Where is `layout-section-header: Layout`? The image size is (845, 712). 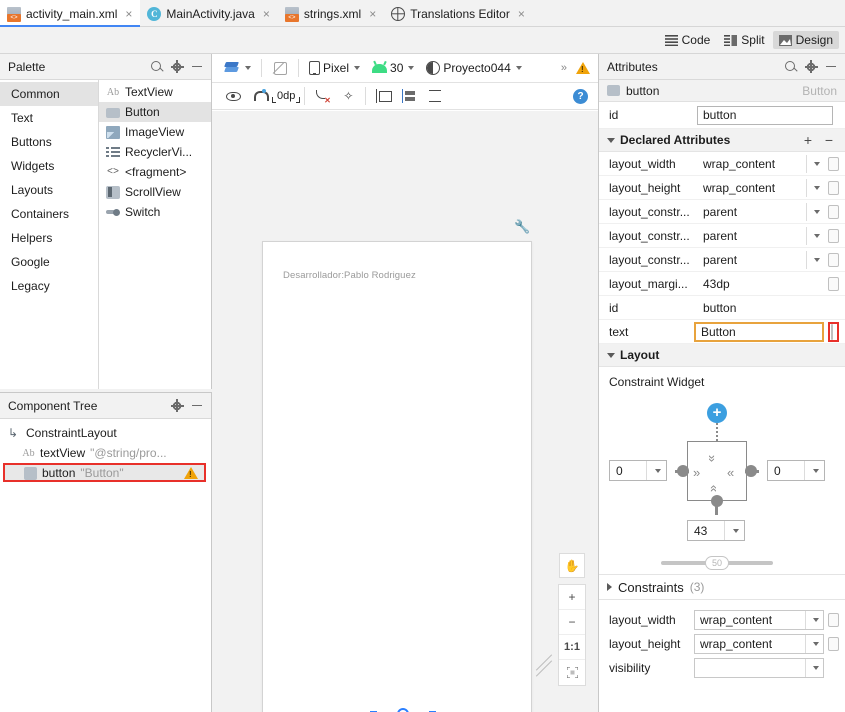 layout-section-header: Layout is located at coordinates (722, 355).